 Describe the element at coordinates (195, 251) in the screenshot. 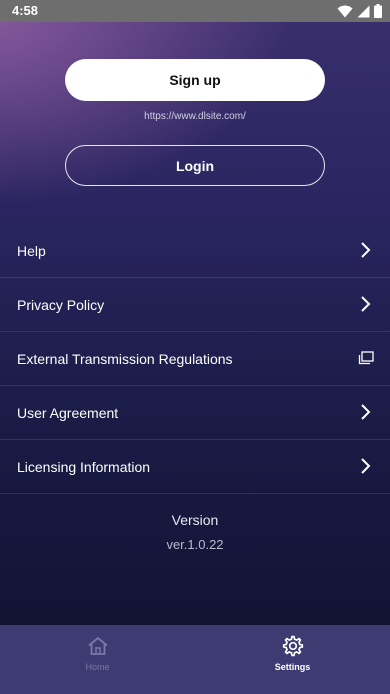

I see `menu-item-help: Help` at that location.